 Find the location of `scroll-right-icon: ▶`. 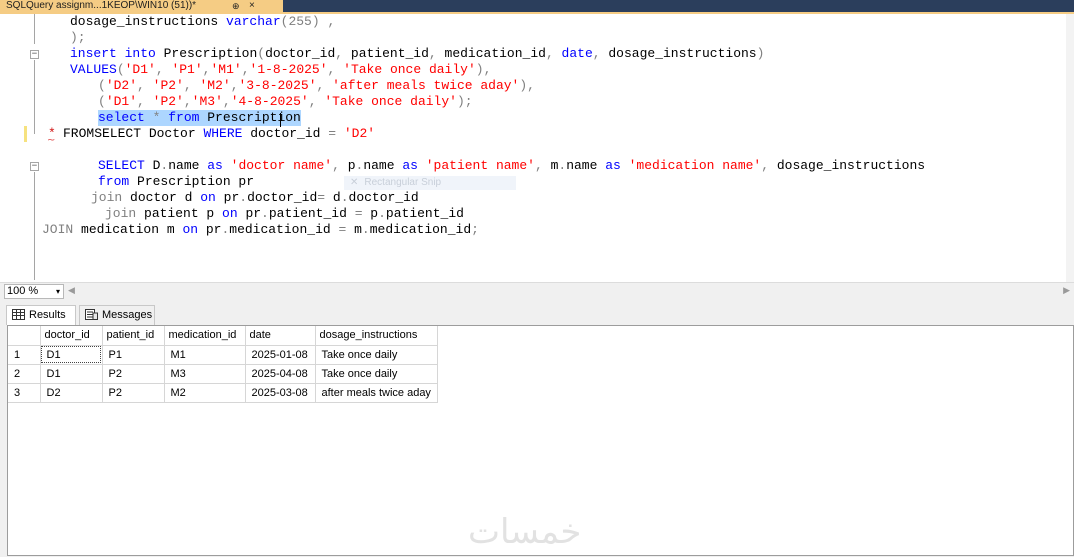

scroll-right-icon: ▶ is located at coordinates (1066, 290).